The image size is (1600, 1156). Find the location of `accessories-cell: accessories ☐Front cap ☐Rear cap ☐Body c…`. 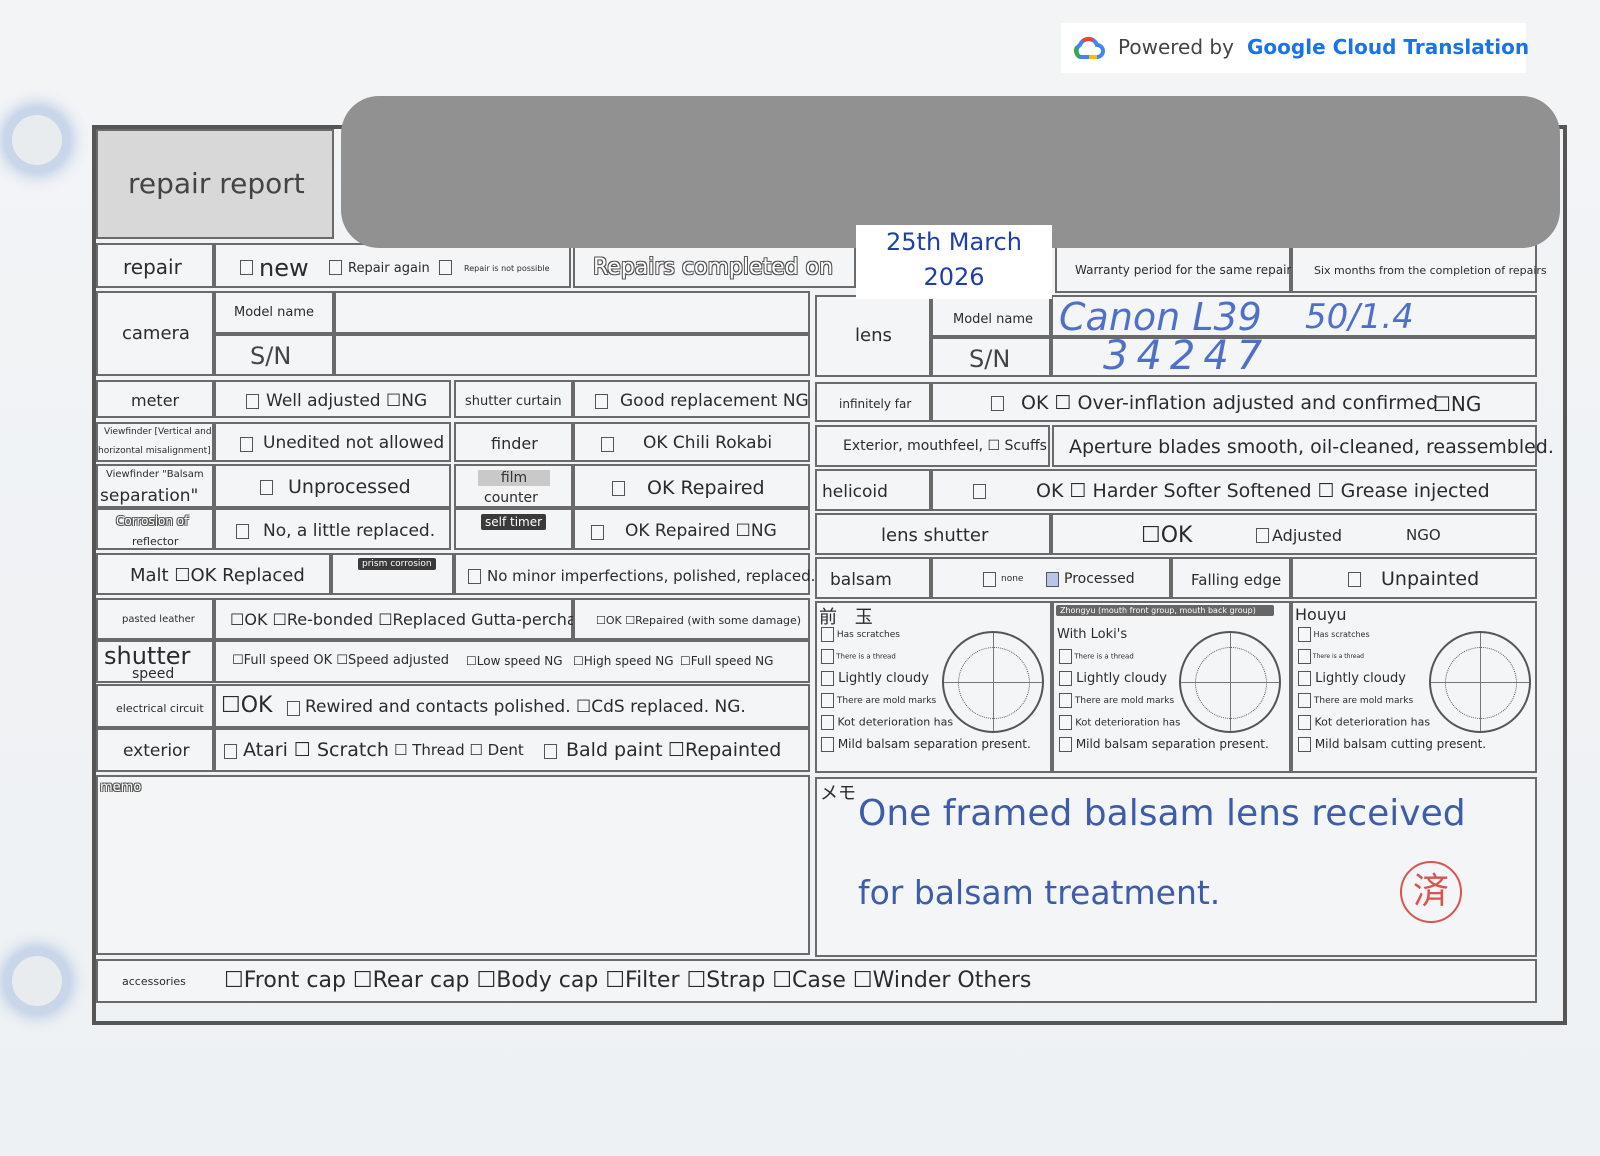

accessories-cell: accessories ☐Front cap ☐Rear cap ☐Body c… is located at coordinates (816, 981).